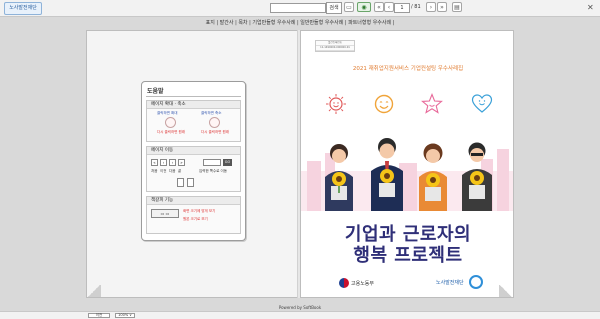 Image resolution: width=600 pixels, height=319 pixels. Describe the element at coordinates (334, 8) in the screenshot. I see `search-button: 검색` at that location.